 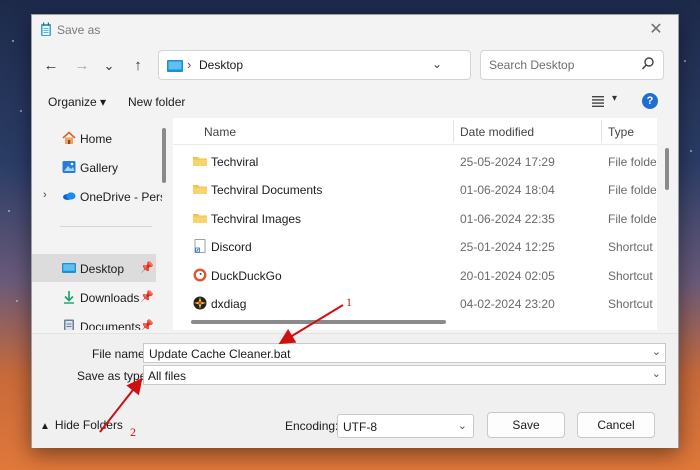 What do you see at coordinates (69, 268) in the screenshot?
I see `desktop-icon` at bounding box center [69, 268].